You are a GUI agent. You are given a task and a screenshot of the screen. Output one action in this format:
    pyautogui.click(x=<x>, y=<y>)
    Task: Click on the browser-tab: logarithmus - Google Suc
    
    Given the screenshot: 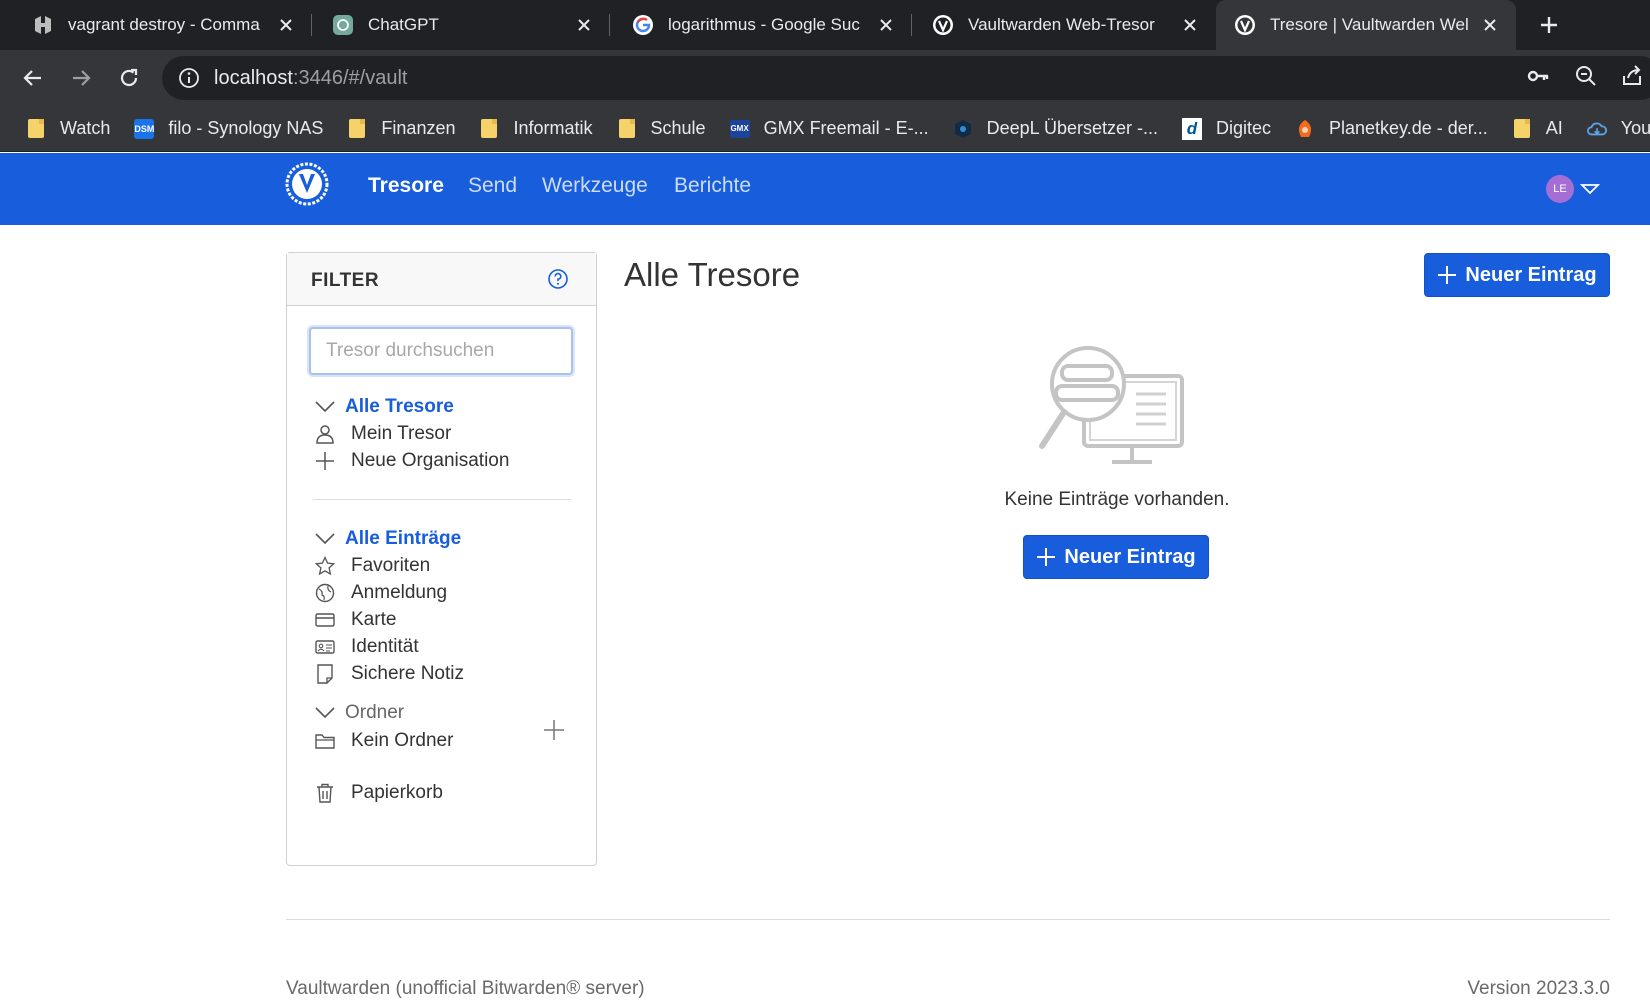 What is the action you would take?
    pyautogui.click(x=761, y=25)
    